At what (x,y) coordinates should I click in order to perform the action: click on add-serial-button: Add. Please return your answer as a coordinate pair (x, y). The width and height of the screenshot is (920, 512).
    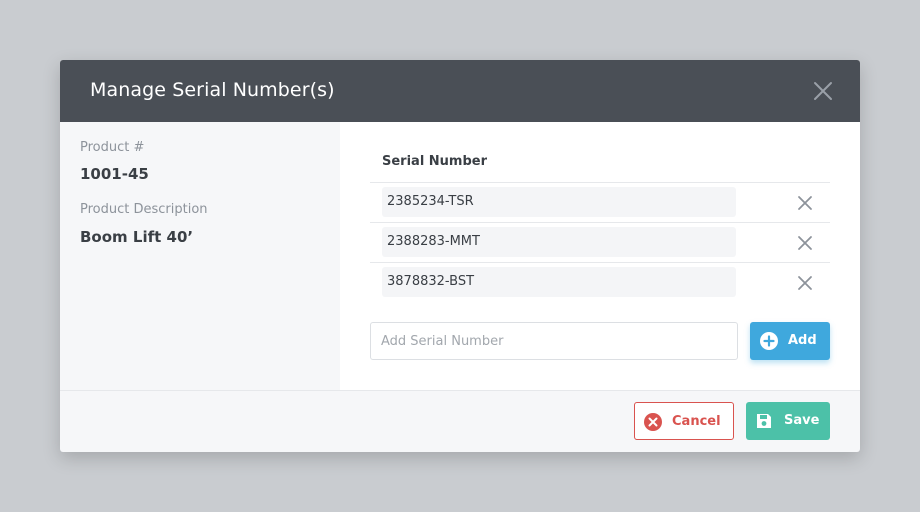
    Looking at the image, I should click on (790, 341).